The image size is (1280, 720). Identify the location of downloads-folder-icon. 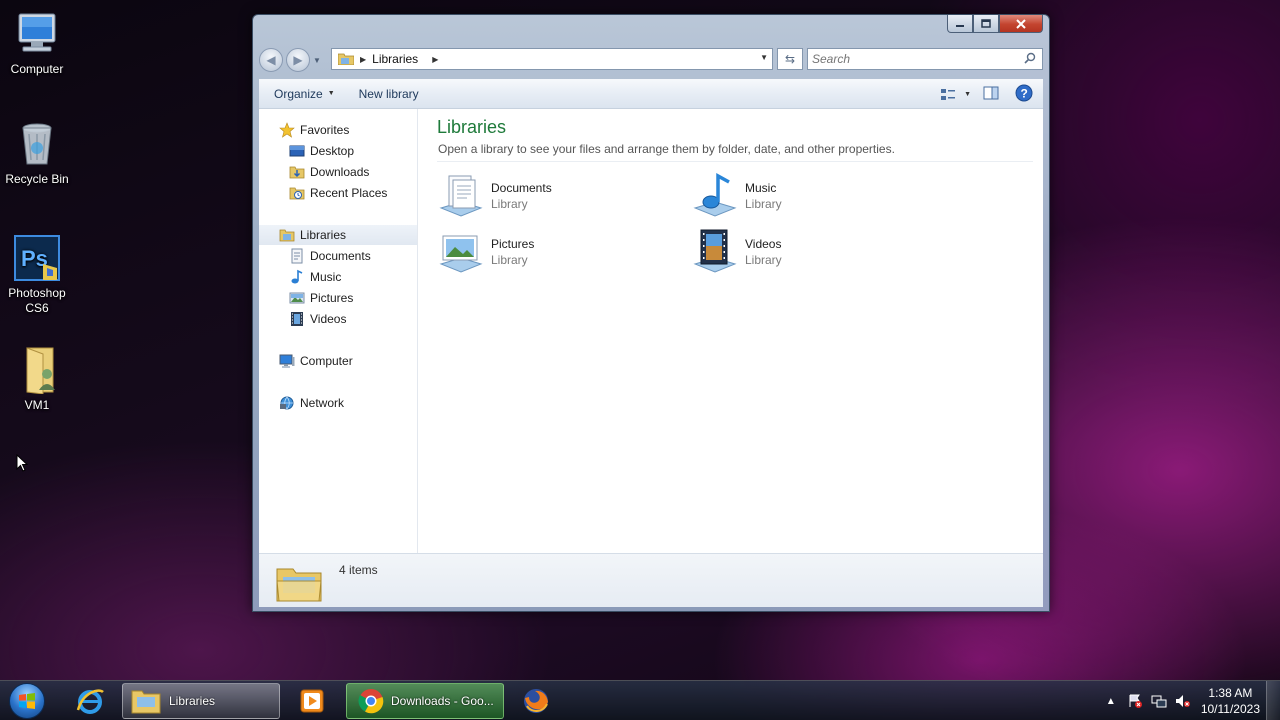
(297, 172).